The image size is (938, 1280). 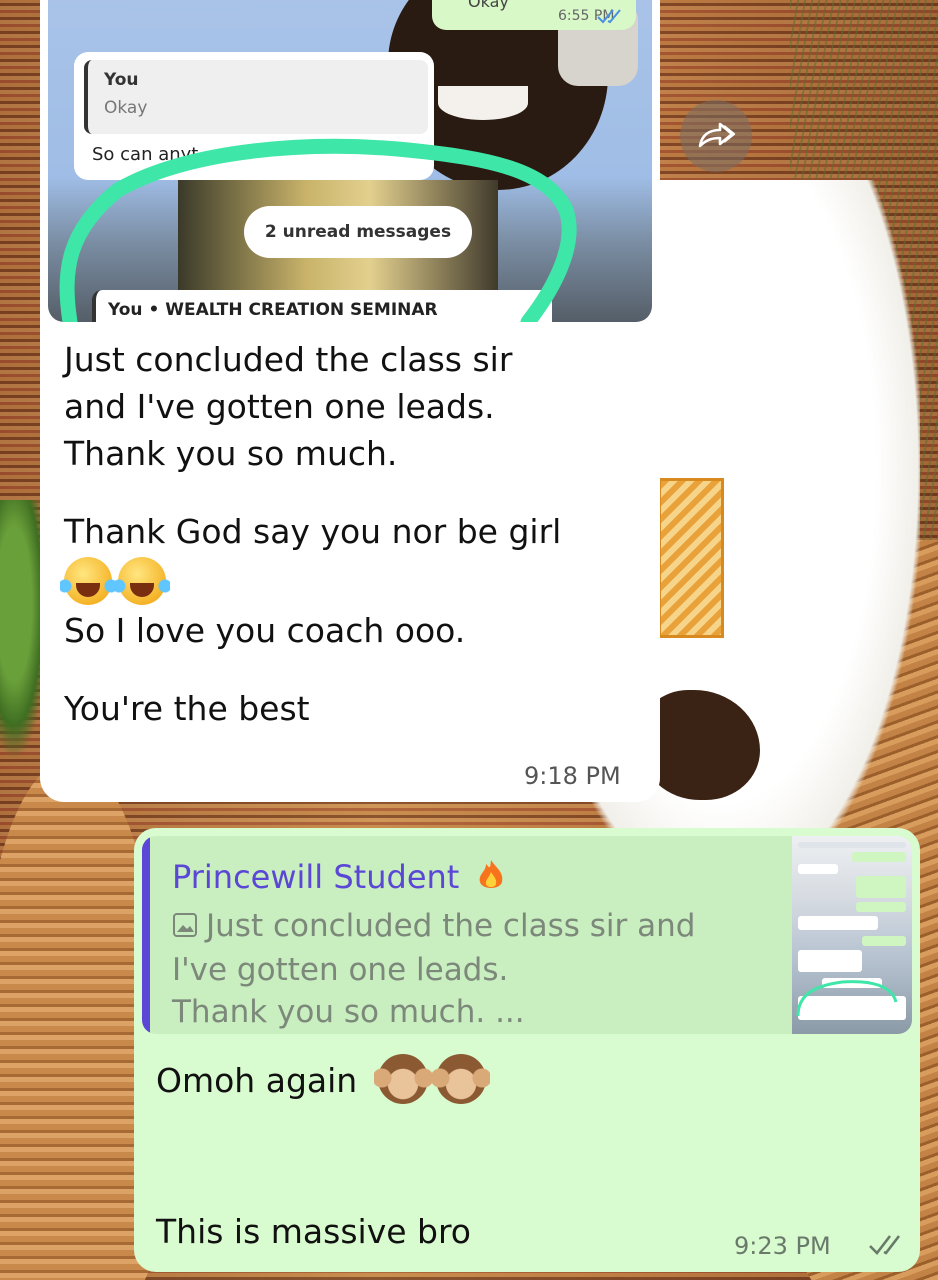 I want to click on outgoing-message-text: Omoh again, so click(x=257, y=1080).